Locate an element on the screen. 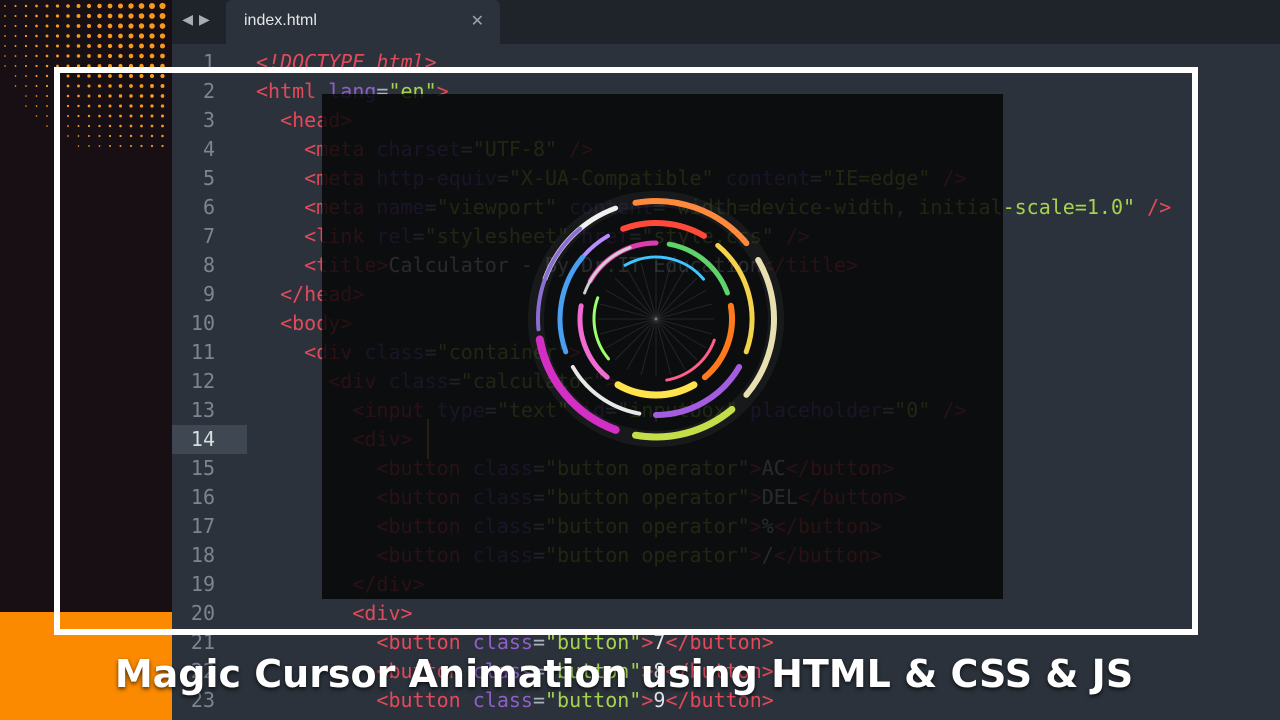  tab-index-html: index.html ✕ is located at coordinates (363, 22).